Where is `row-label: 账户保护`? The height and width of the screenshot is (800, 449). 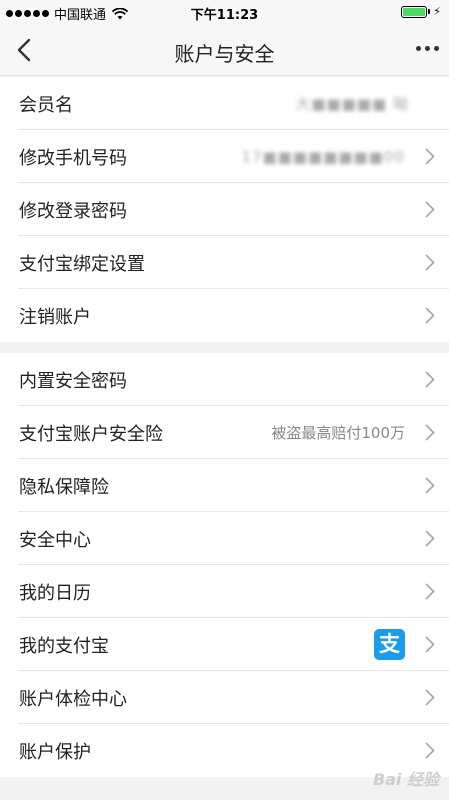 row-label: 账户保护 is located at coordinates (55, 752).